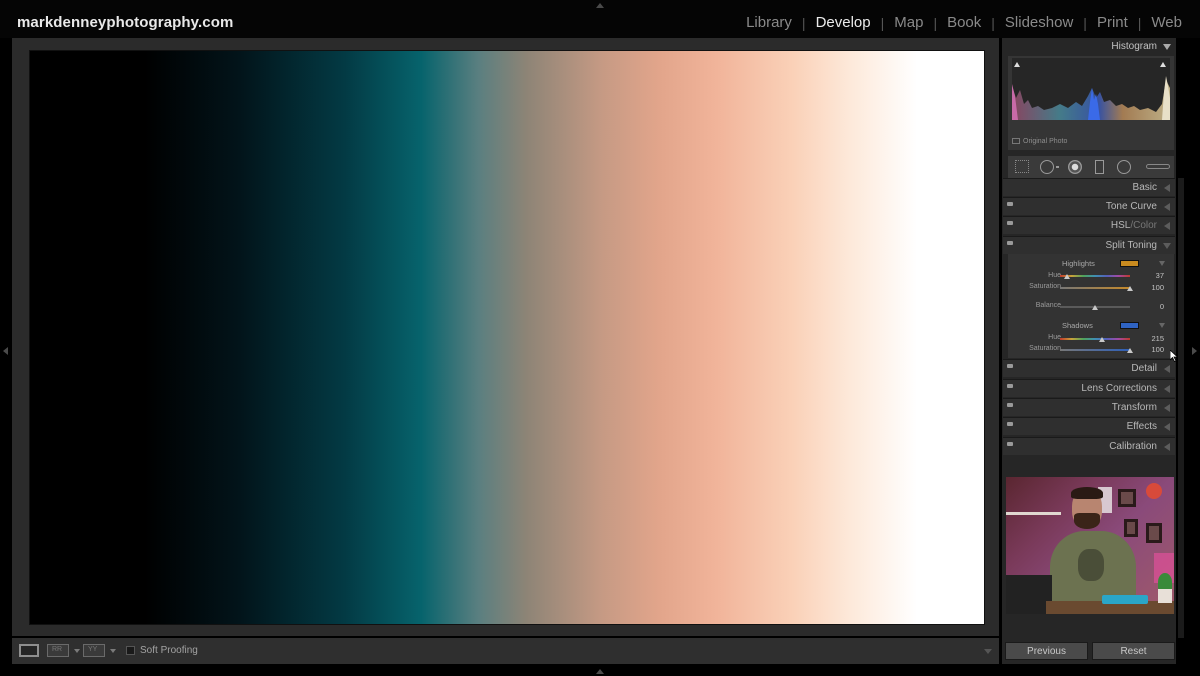  What do you see at coordinates (1022, 166) in the screenshot?
I see `crop-icon` at bounding box center [1022, 166].